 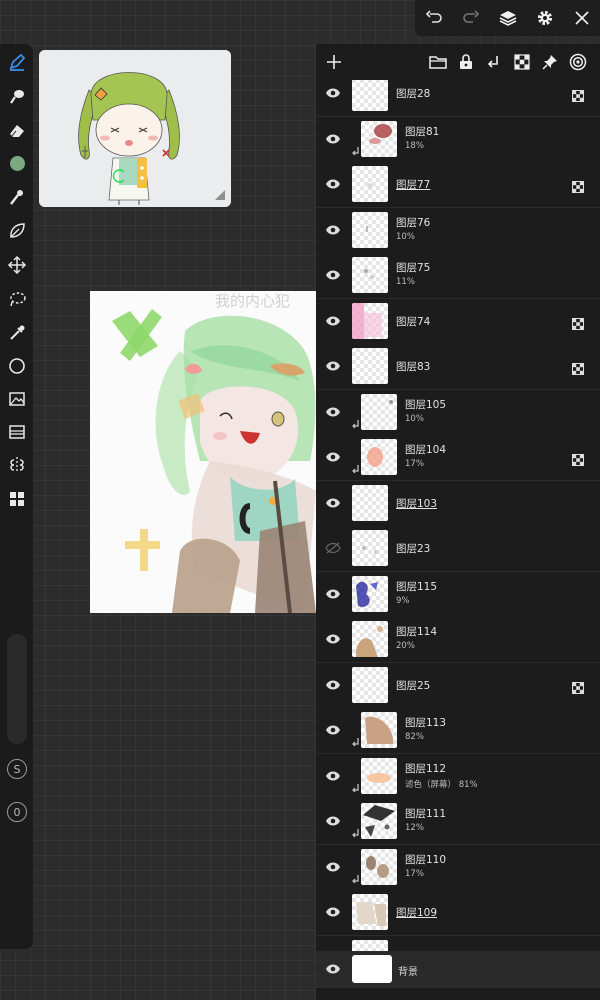 What do you see at coordinates (458, 549) in the screenshot?
I see `layer-row: 图层23` at bounding box center [458, 549].